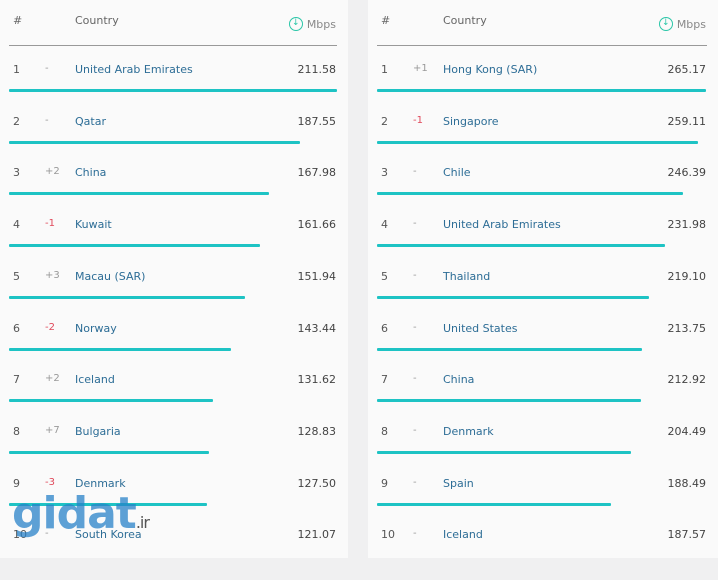 The height and width of the screenshot is (580, 718). I want to click on table-row: 5 +3 Macau (SAR) 151.94, so click(174, 296).